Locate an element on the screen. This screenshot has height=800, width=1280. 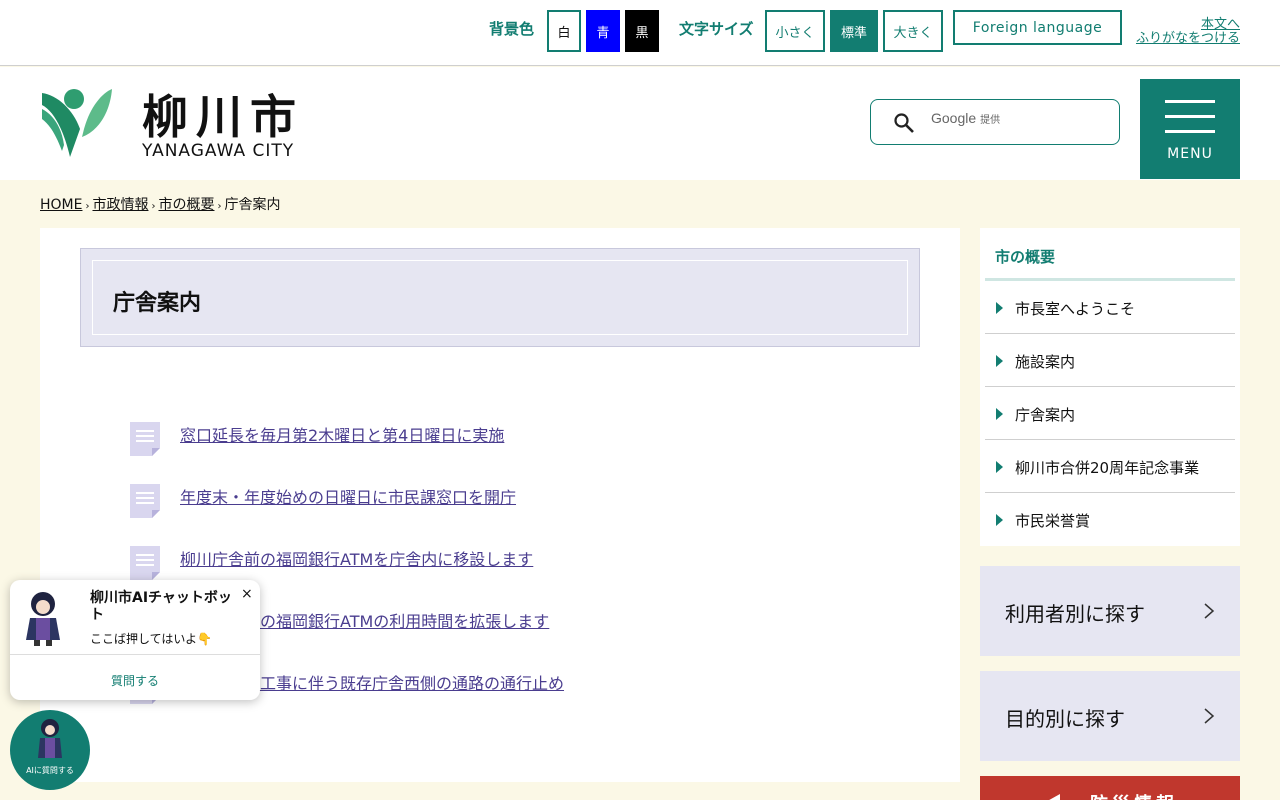
bg-black-button: 黒 is located at coordinates (642, 31).